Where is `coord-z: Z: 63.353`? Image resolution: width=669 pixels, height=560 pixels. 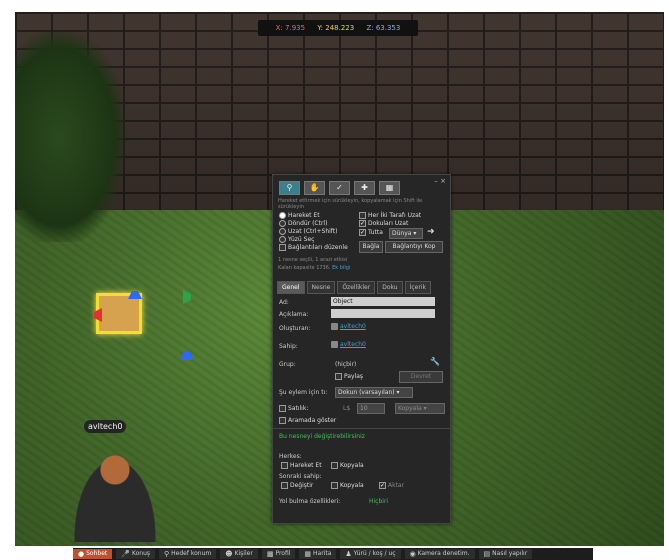
coord-z: Z: 63.353 is located at coordinates (383, 28).